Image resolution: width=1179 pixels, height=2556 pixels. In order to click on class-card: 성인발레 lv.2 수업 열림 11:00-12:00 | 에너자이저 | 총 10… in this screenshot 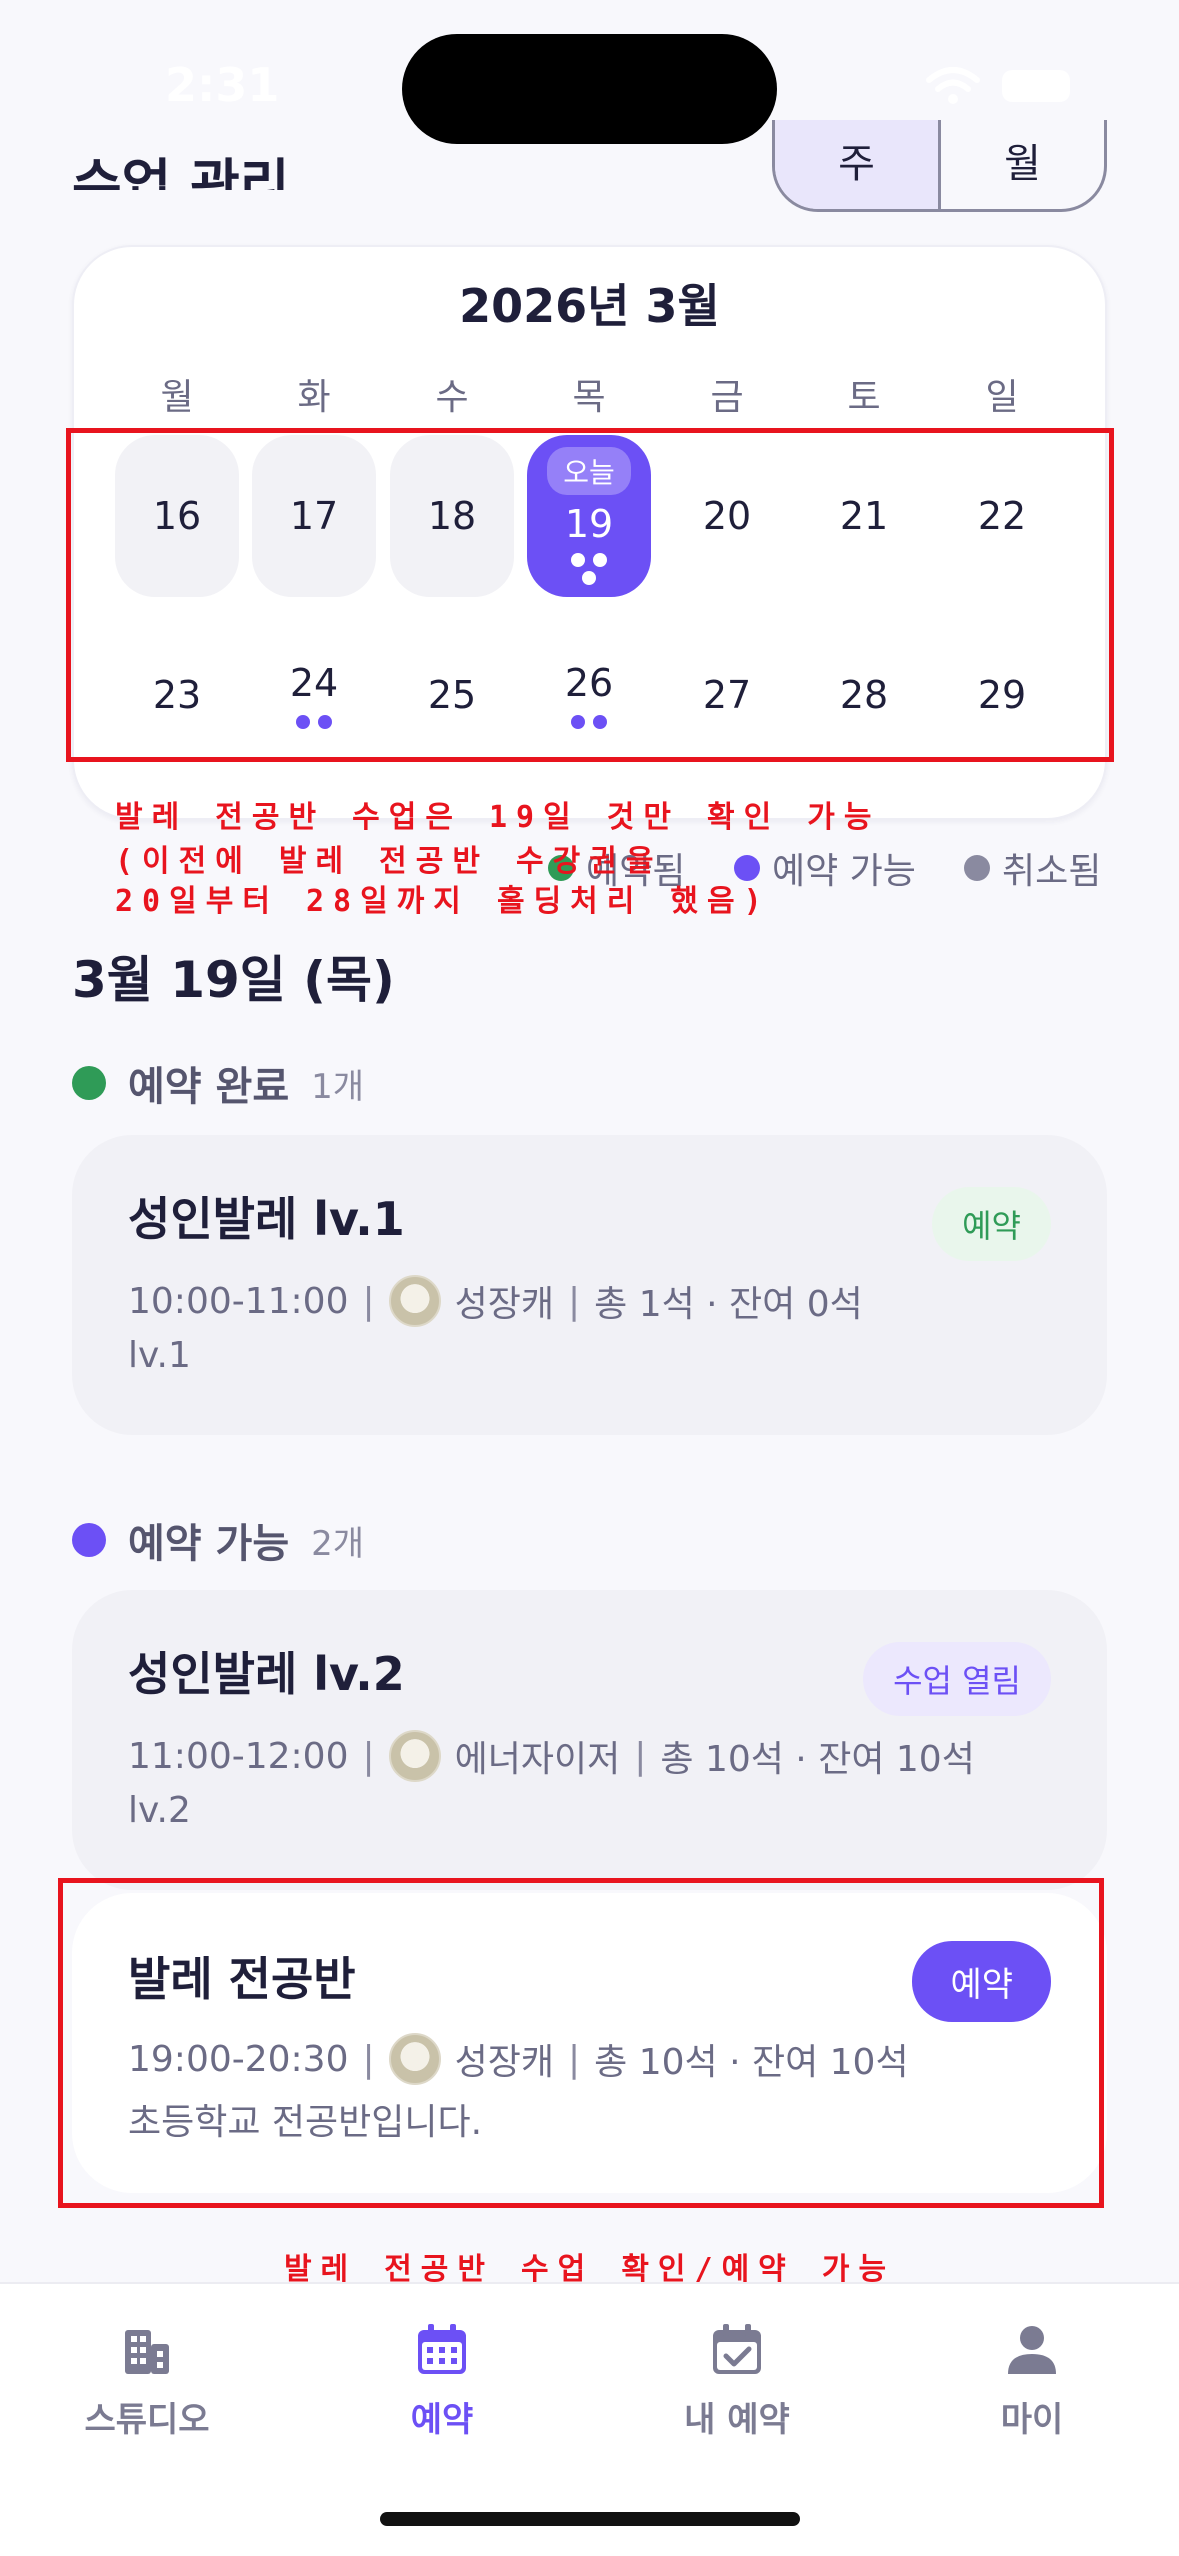, I will do `click(589, 1740)`.